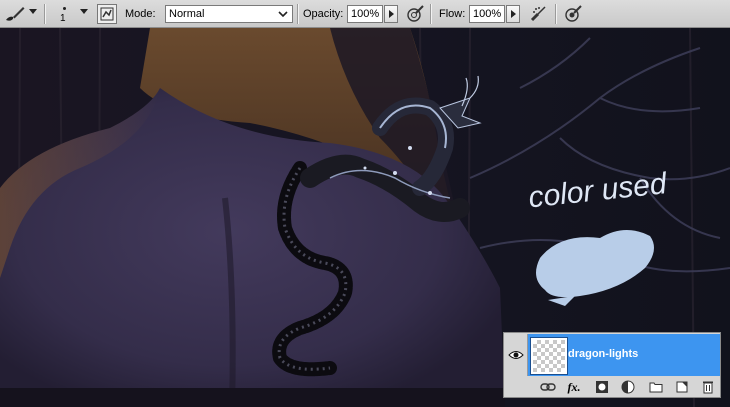 The height and width of the screenshot is (407, 730). Describe the element at coordinates (452, 14) in the screenshot. I see `flow-label: Flow:` at that location.